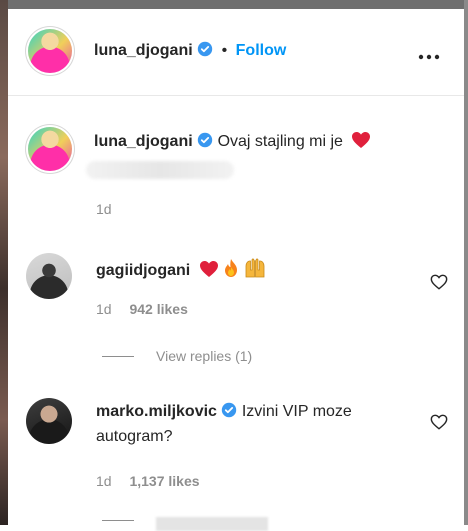  Describe the element at coordinates (466, 262) in the screenshot. I see `scrollbar-edge` at that location.